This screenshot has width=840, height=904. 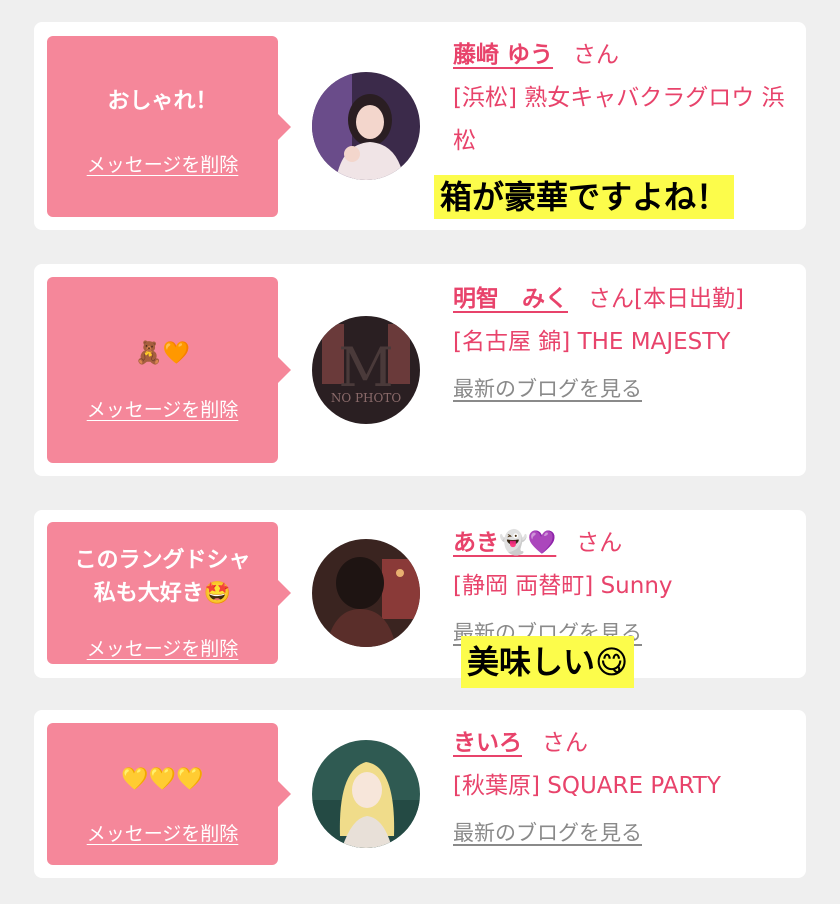 I want to click on message-bubble: おしゃれ！ メッセージを削除, so click(x=169, y=126).